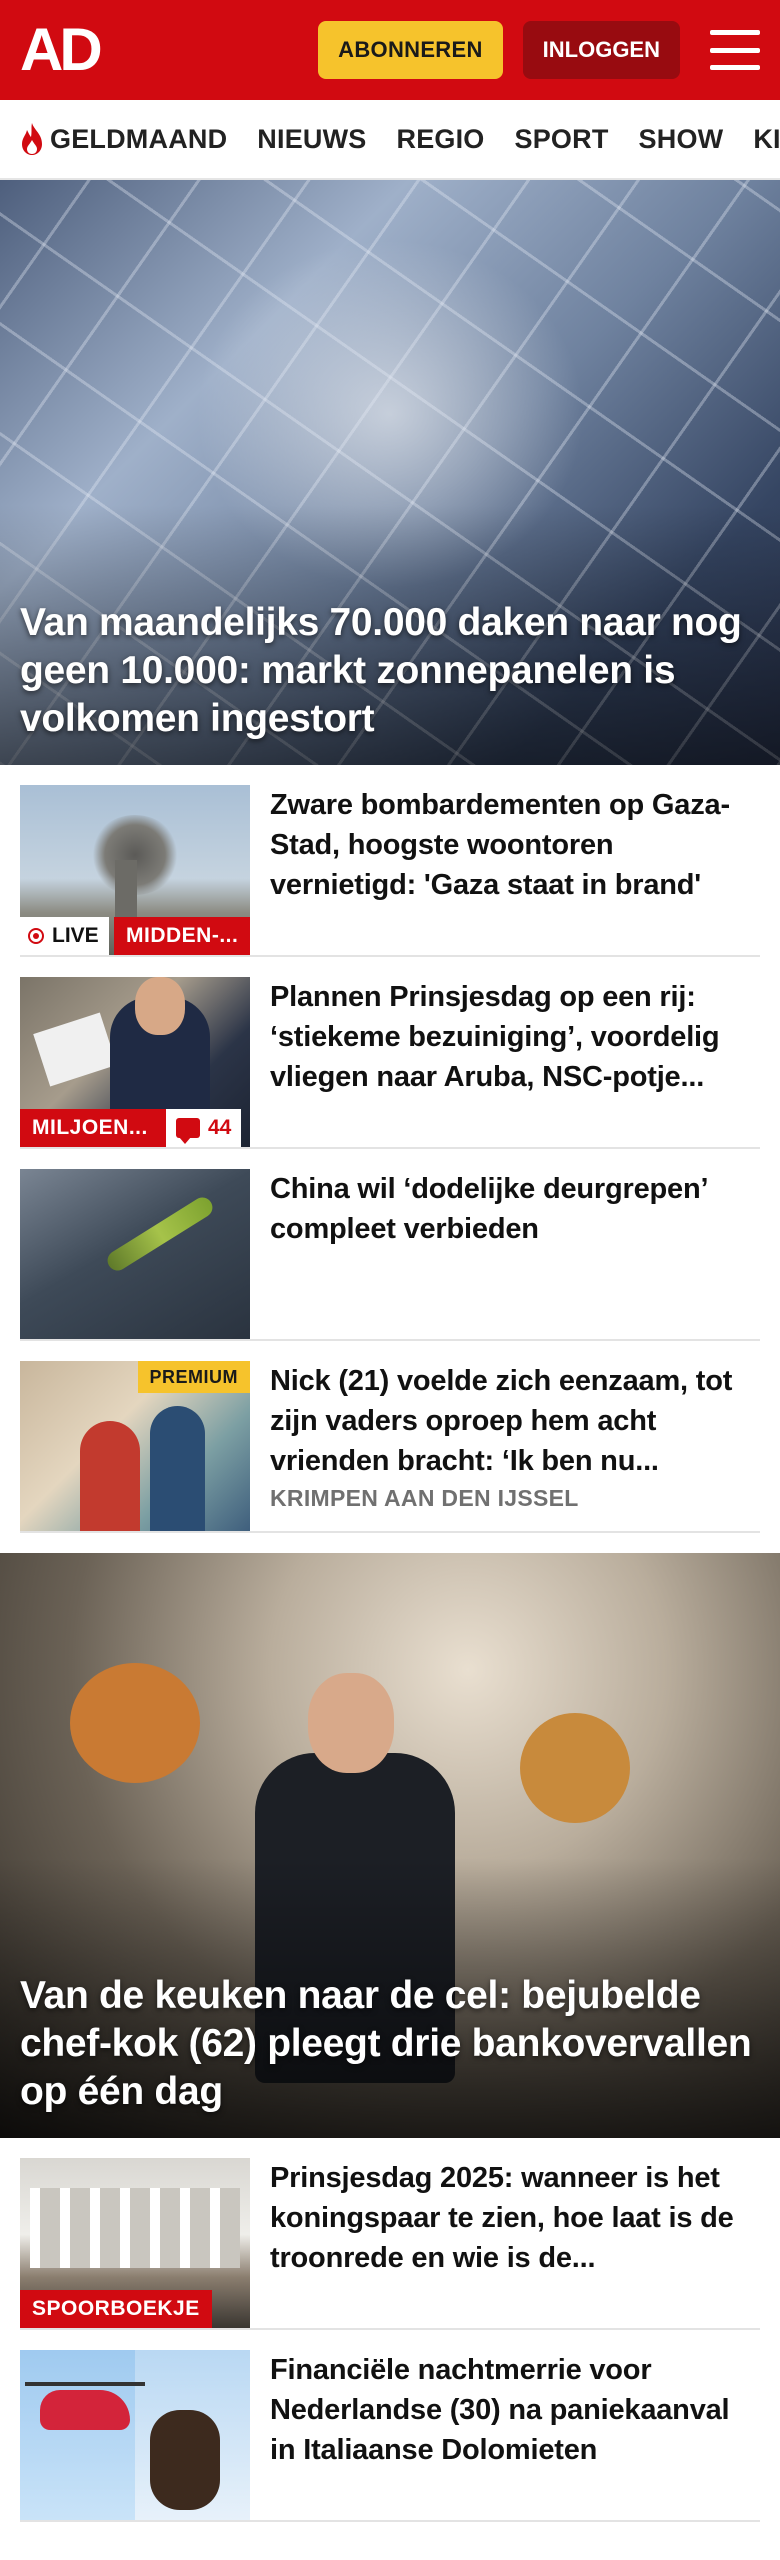 The width and height of the screenshot is (780, 2560). What do you see at coordinates (135, 1446) in the screenshot?
I see `article-thumbnail: PREMIUM` at bounding box center [135, 1446].